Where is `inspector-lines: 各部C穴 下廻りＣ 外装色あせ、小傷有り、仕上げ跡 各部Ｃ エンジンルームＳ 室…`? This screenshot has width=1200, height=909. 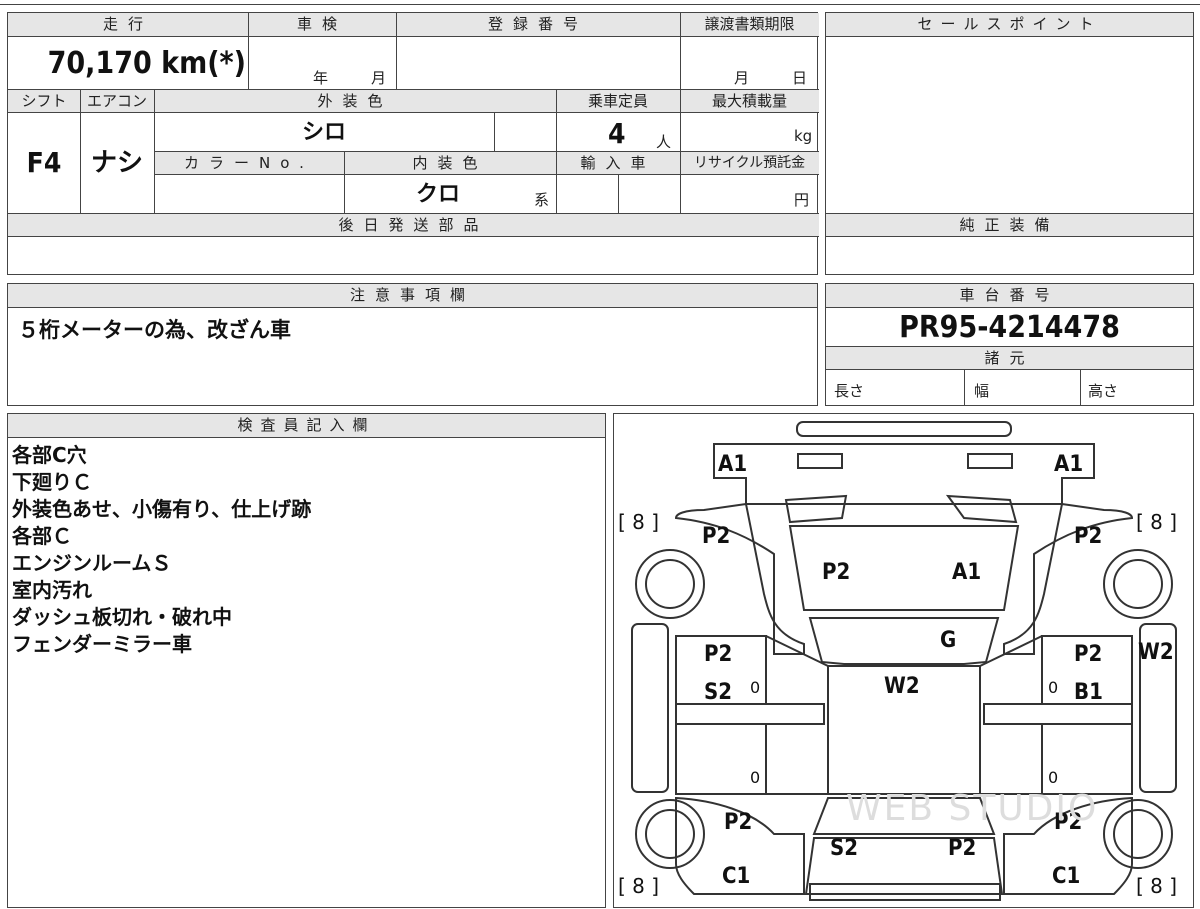
inspector-lines: 各部C穴 下廻りＣ 外装色あせ、小傷有り、仕上げ跡 各部Ｃ エンジンルームＳ 室… is located at coordinates (161, 550).